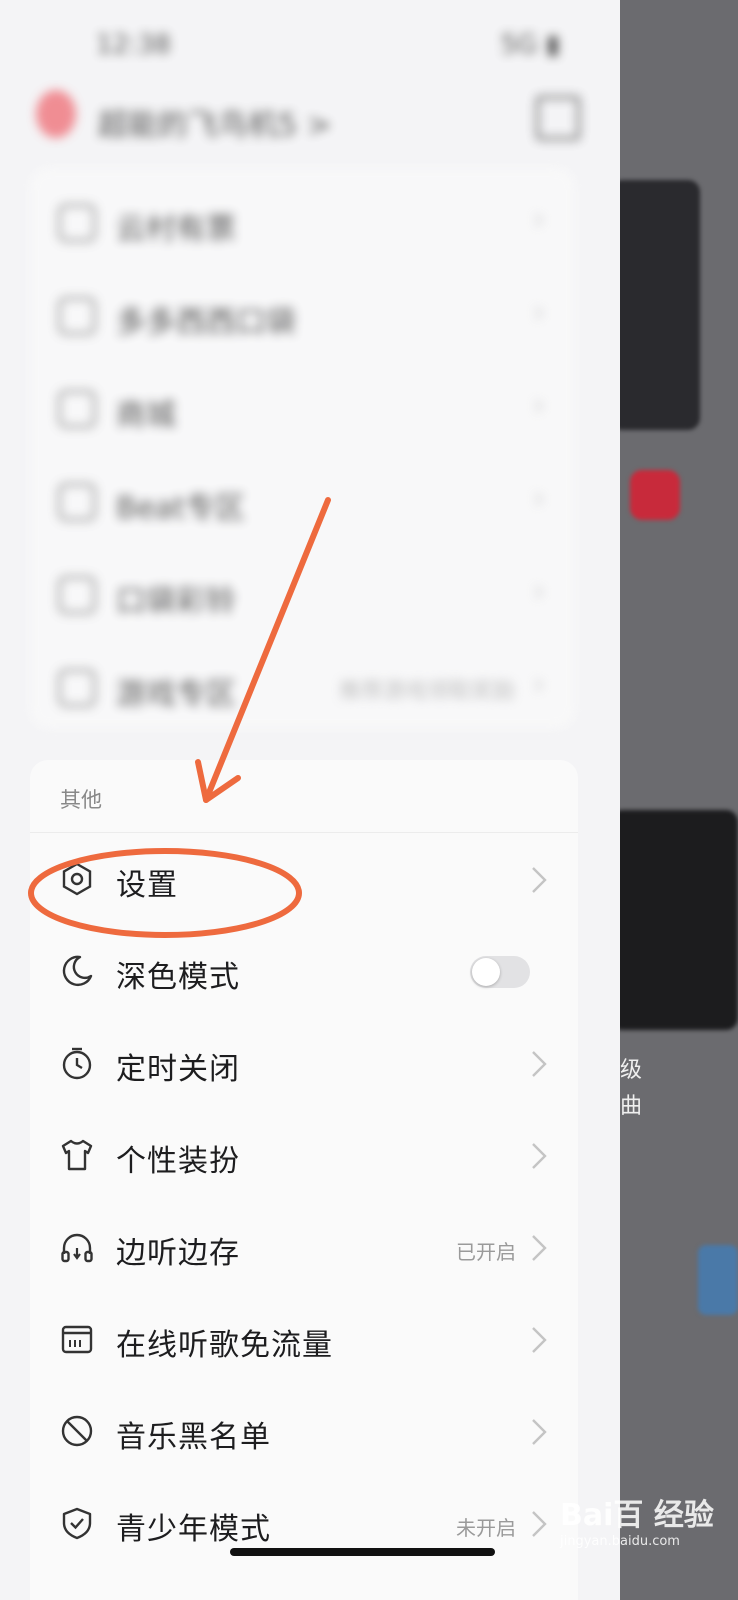  I want to click on tshirt-icon, so click(77, 1155).